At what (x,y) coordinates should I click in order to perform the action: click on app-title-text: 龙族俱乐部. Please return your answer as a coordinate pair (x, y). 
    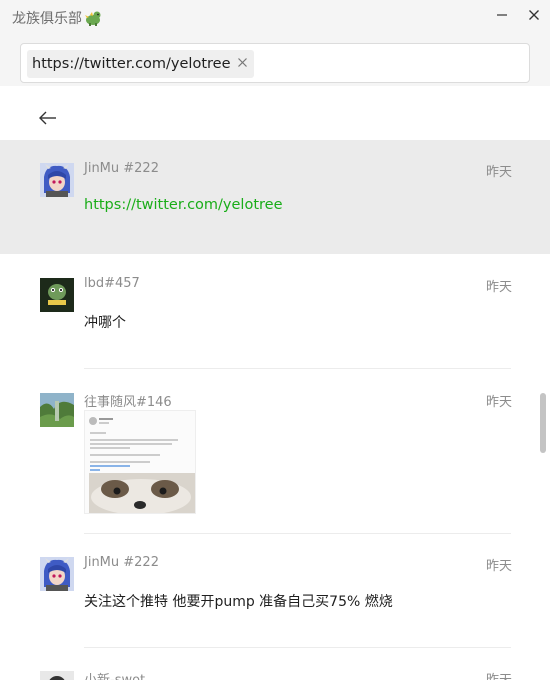
    Looking at the image, I should click on (47, 19).